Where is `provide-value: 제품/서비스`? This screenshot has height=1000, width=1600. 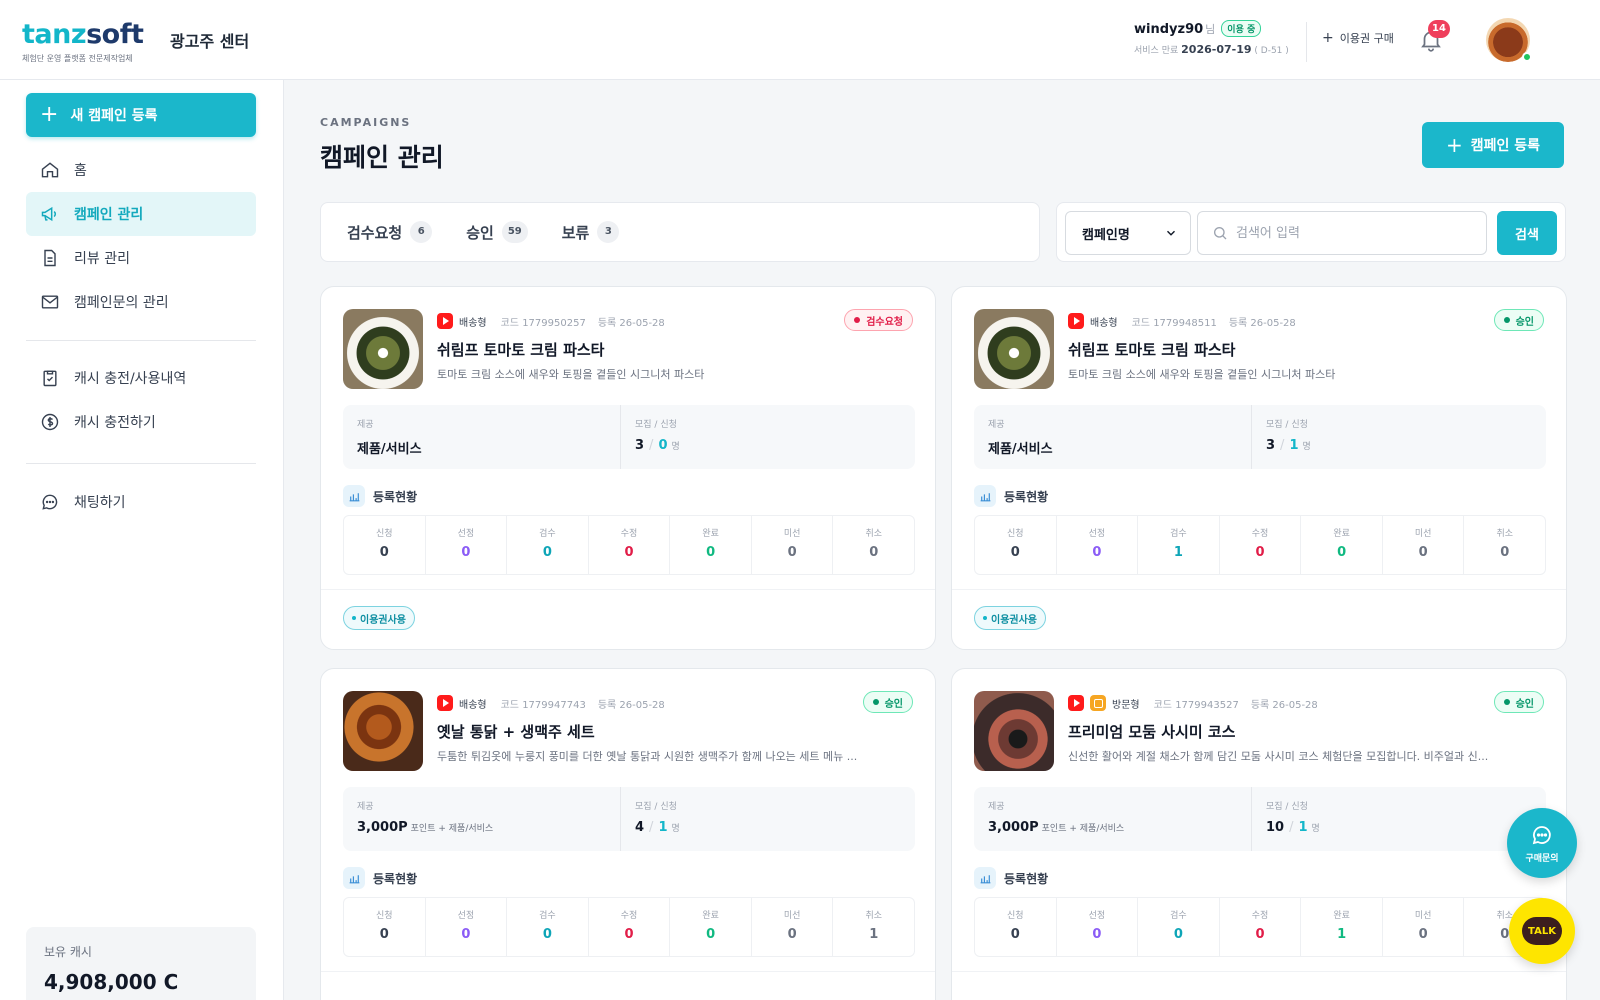
provide-value: 제품/서비스 is located at coordinates (1020, 449).